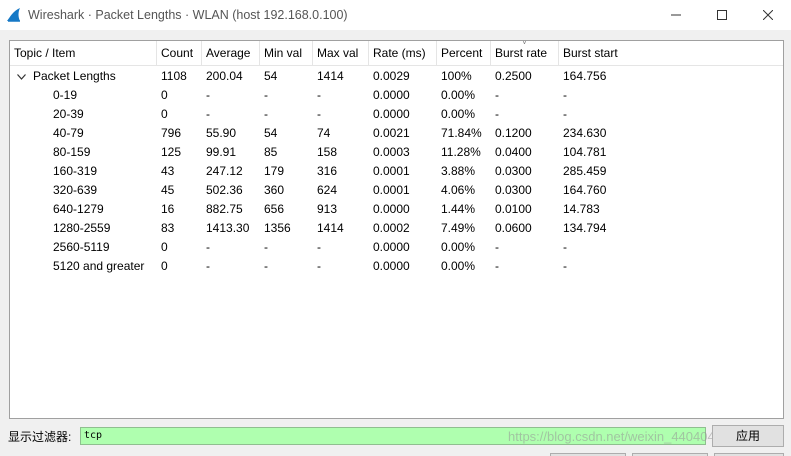 The image size is (791, 456). I want to click on cell-count: 45, so click(168, 190).